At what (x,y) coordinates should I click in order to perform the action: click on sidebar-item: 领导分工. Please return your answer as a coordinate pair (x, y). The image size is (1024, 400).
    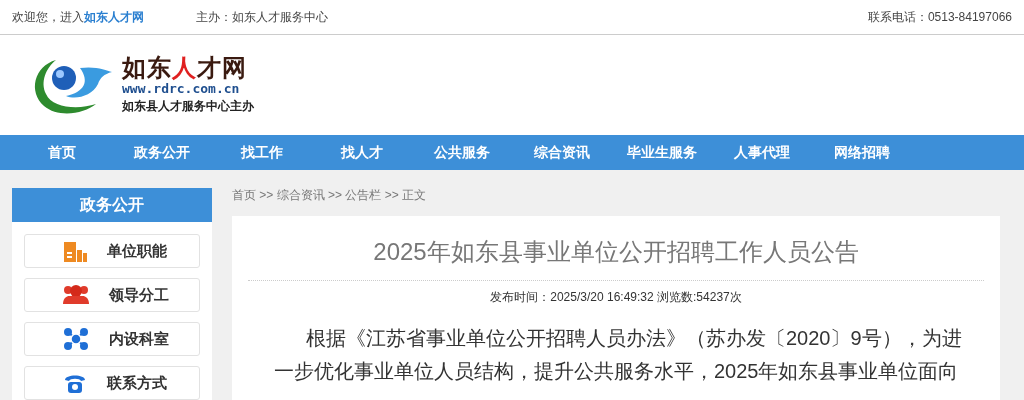
    Looking at the image, I should click on (112, 295).